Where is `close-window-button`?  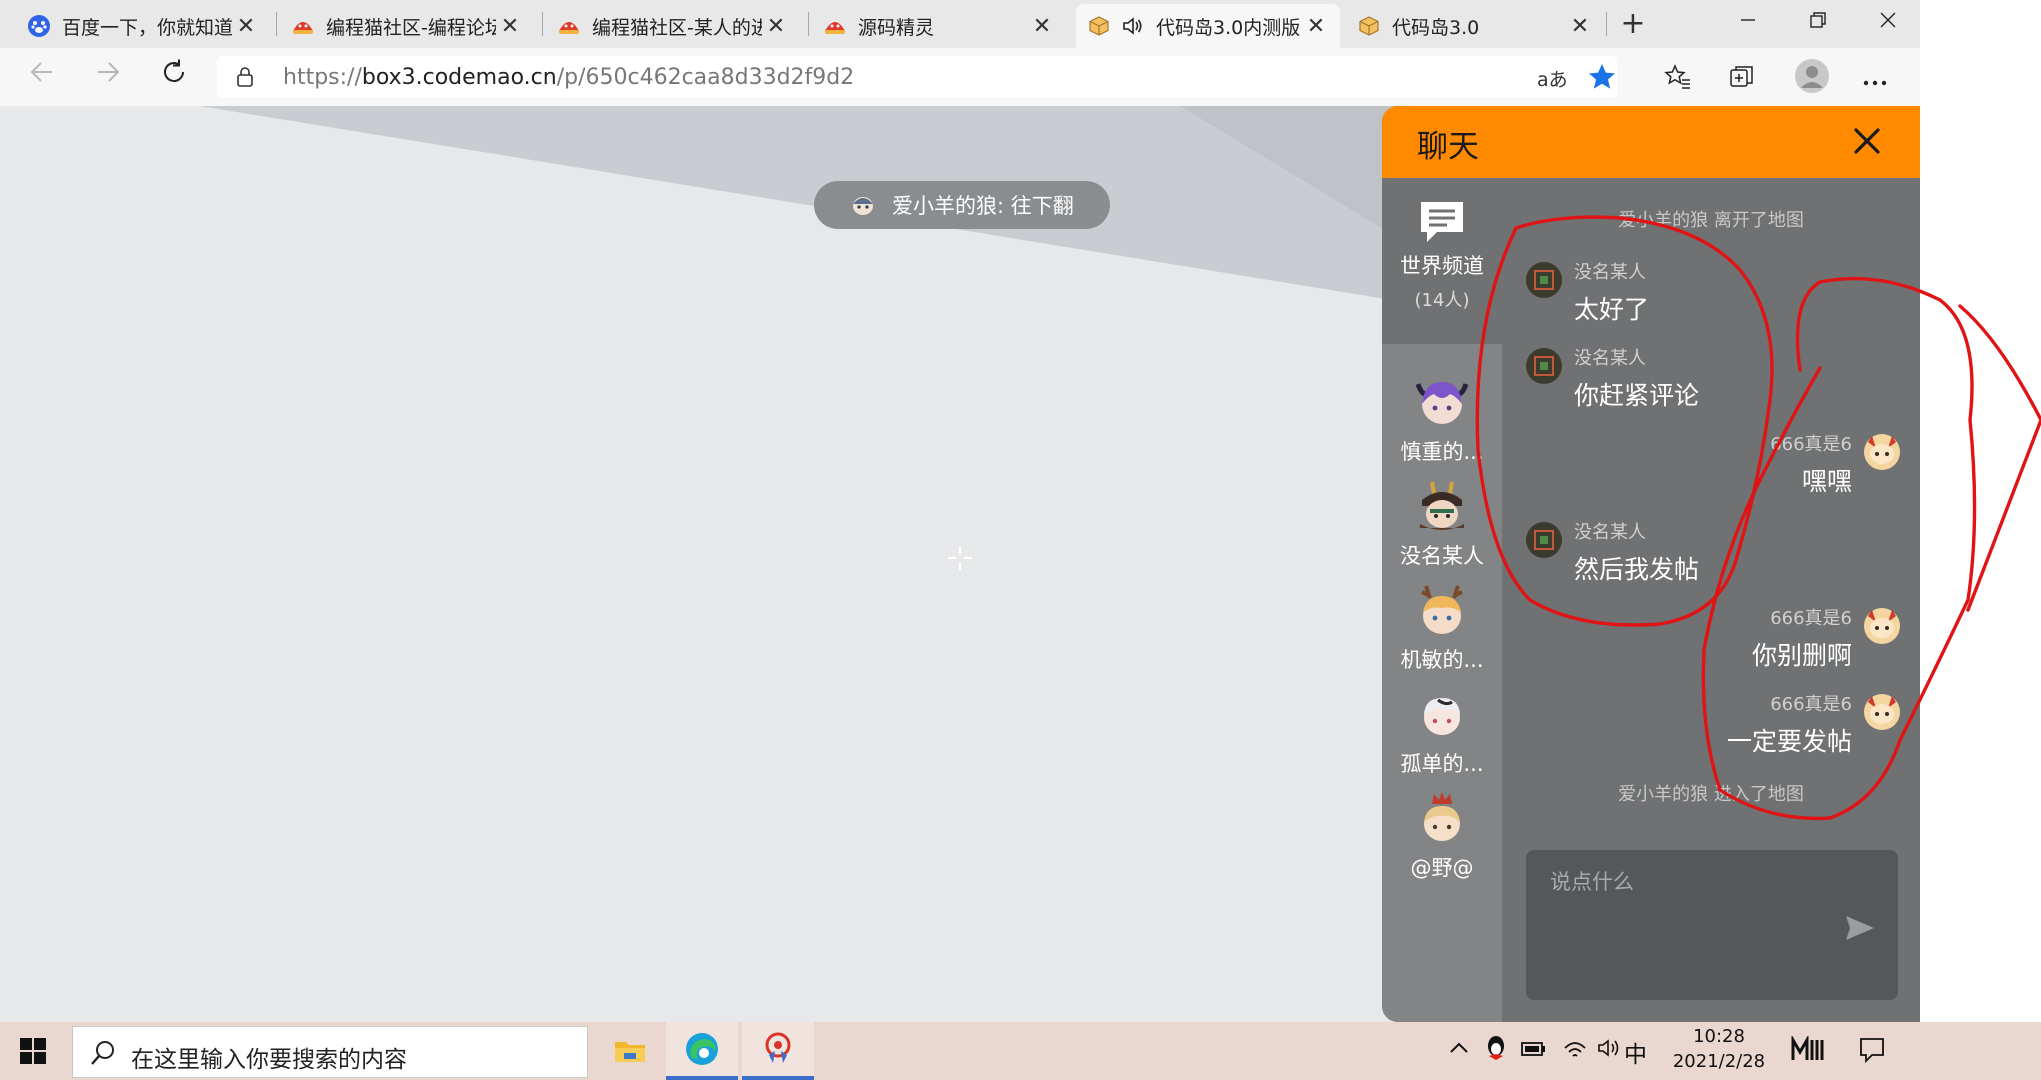
close-window-button is located at coordinates (1888, 22).